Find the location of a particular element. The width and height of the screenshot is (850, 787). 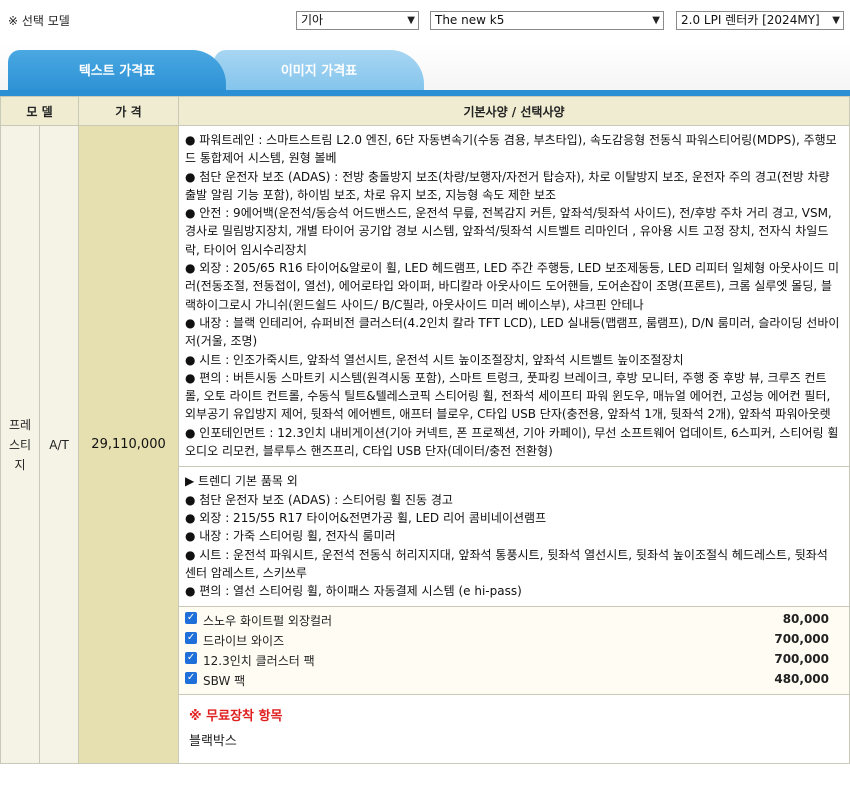

tab-bar: 이미지 가격표 텍스트 가격표 is located at coordinates (425, 70).